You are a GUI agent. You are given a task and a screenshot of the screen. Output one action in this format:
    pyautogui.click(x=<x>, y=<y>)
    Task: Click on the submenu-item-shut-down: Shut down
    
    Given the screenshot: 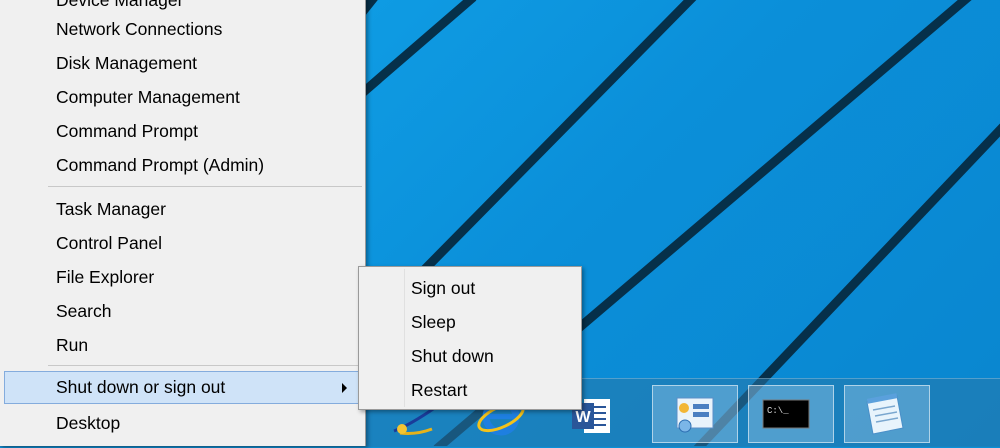 What is the action you would take?
    pyautogui.click(x=470, y=356)
    